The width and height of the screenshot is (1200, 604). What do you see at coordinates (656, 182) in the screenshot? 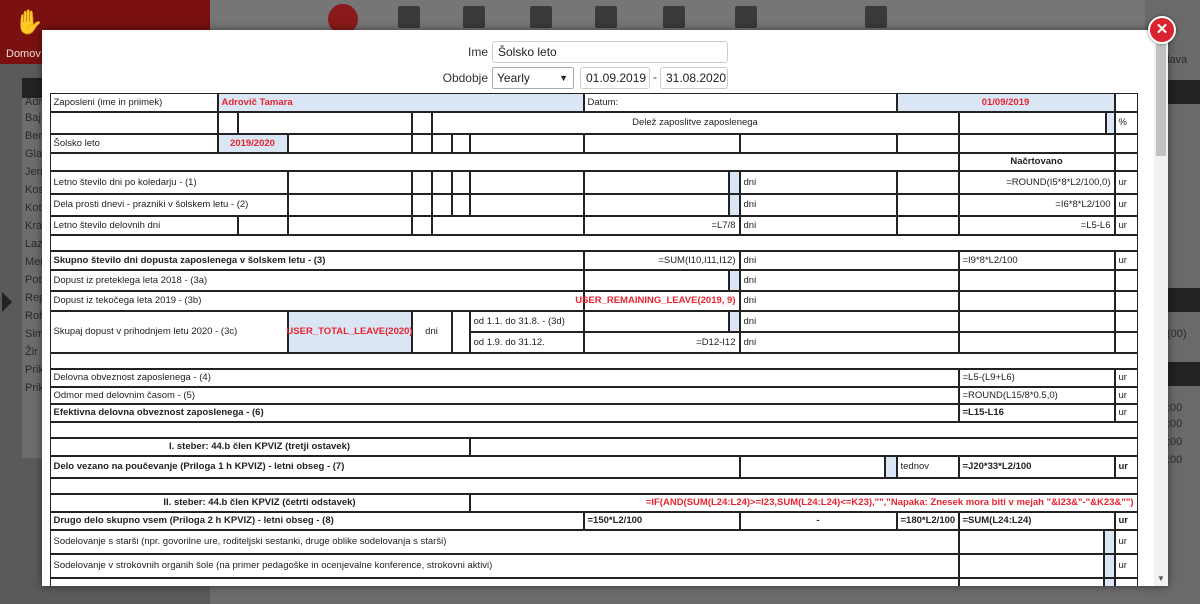
I see `calendar-days-input` at bounding box center [656, 182].